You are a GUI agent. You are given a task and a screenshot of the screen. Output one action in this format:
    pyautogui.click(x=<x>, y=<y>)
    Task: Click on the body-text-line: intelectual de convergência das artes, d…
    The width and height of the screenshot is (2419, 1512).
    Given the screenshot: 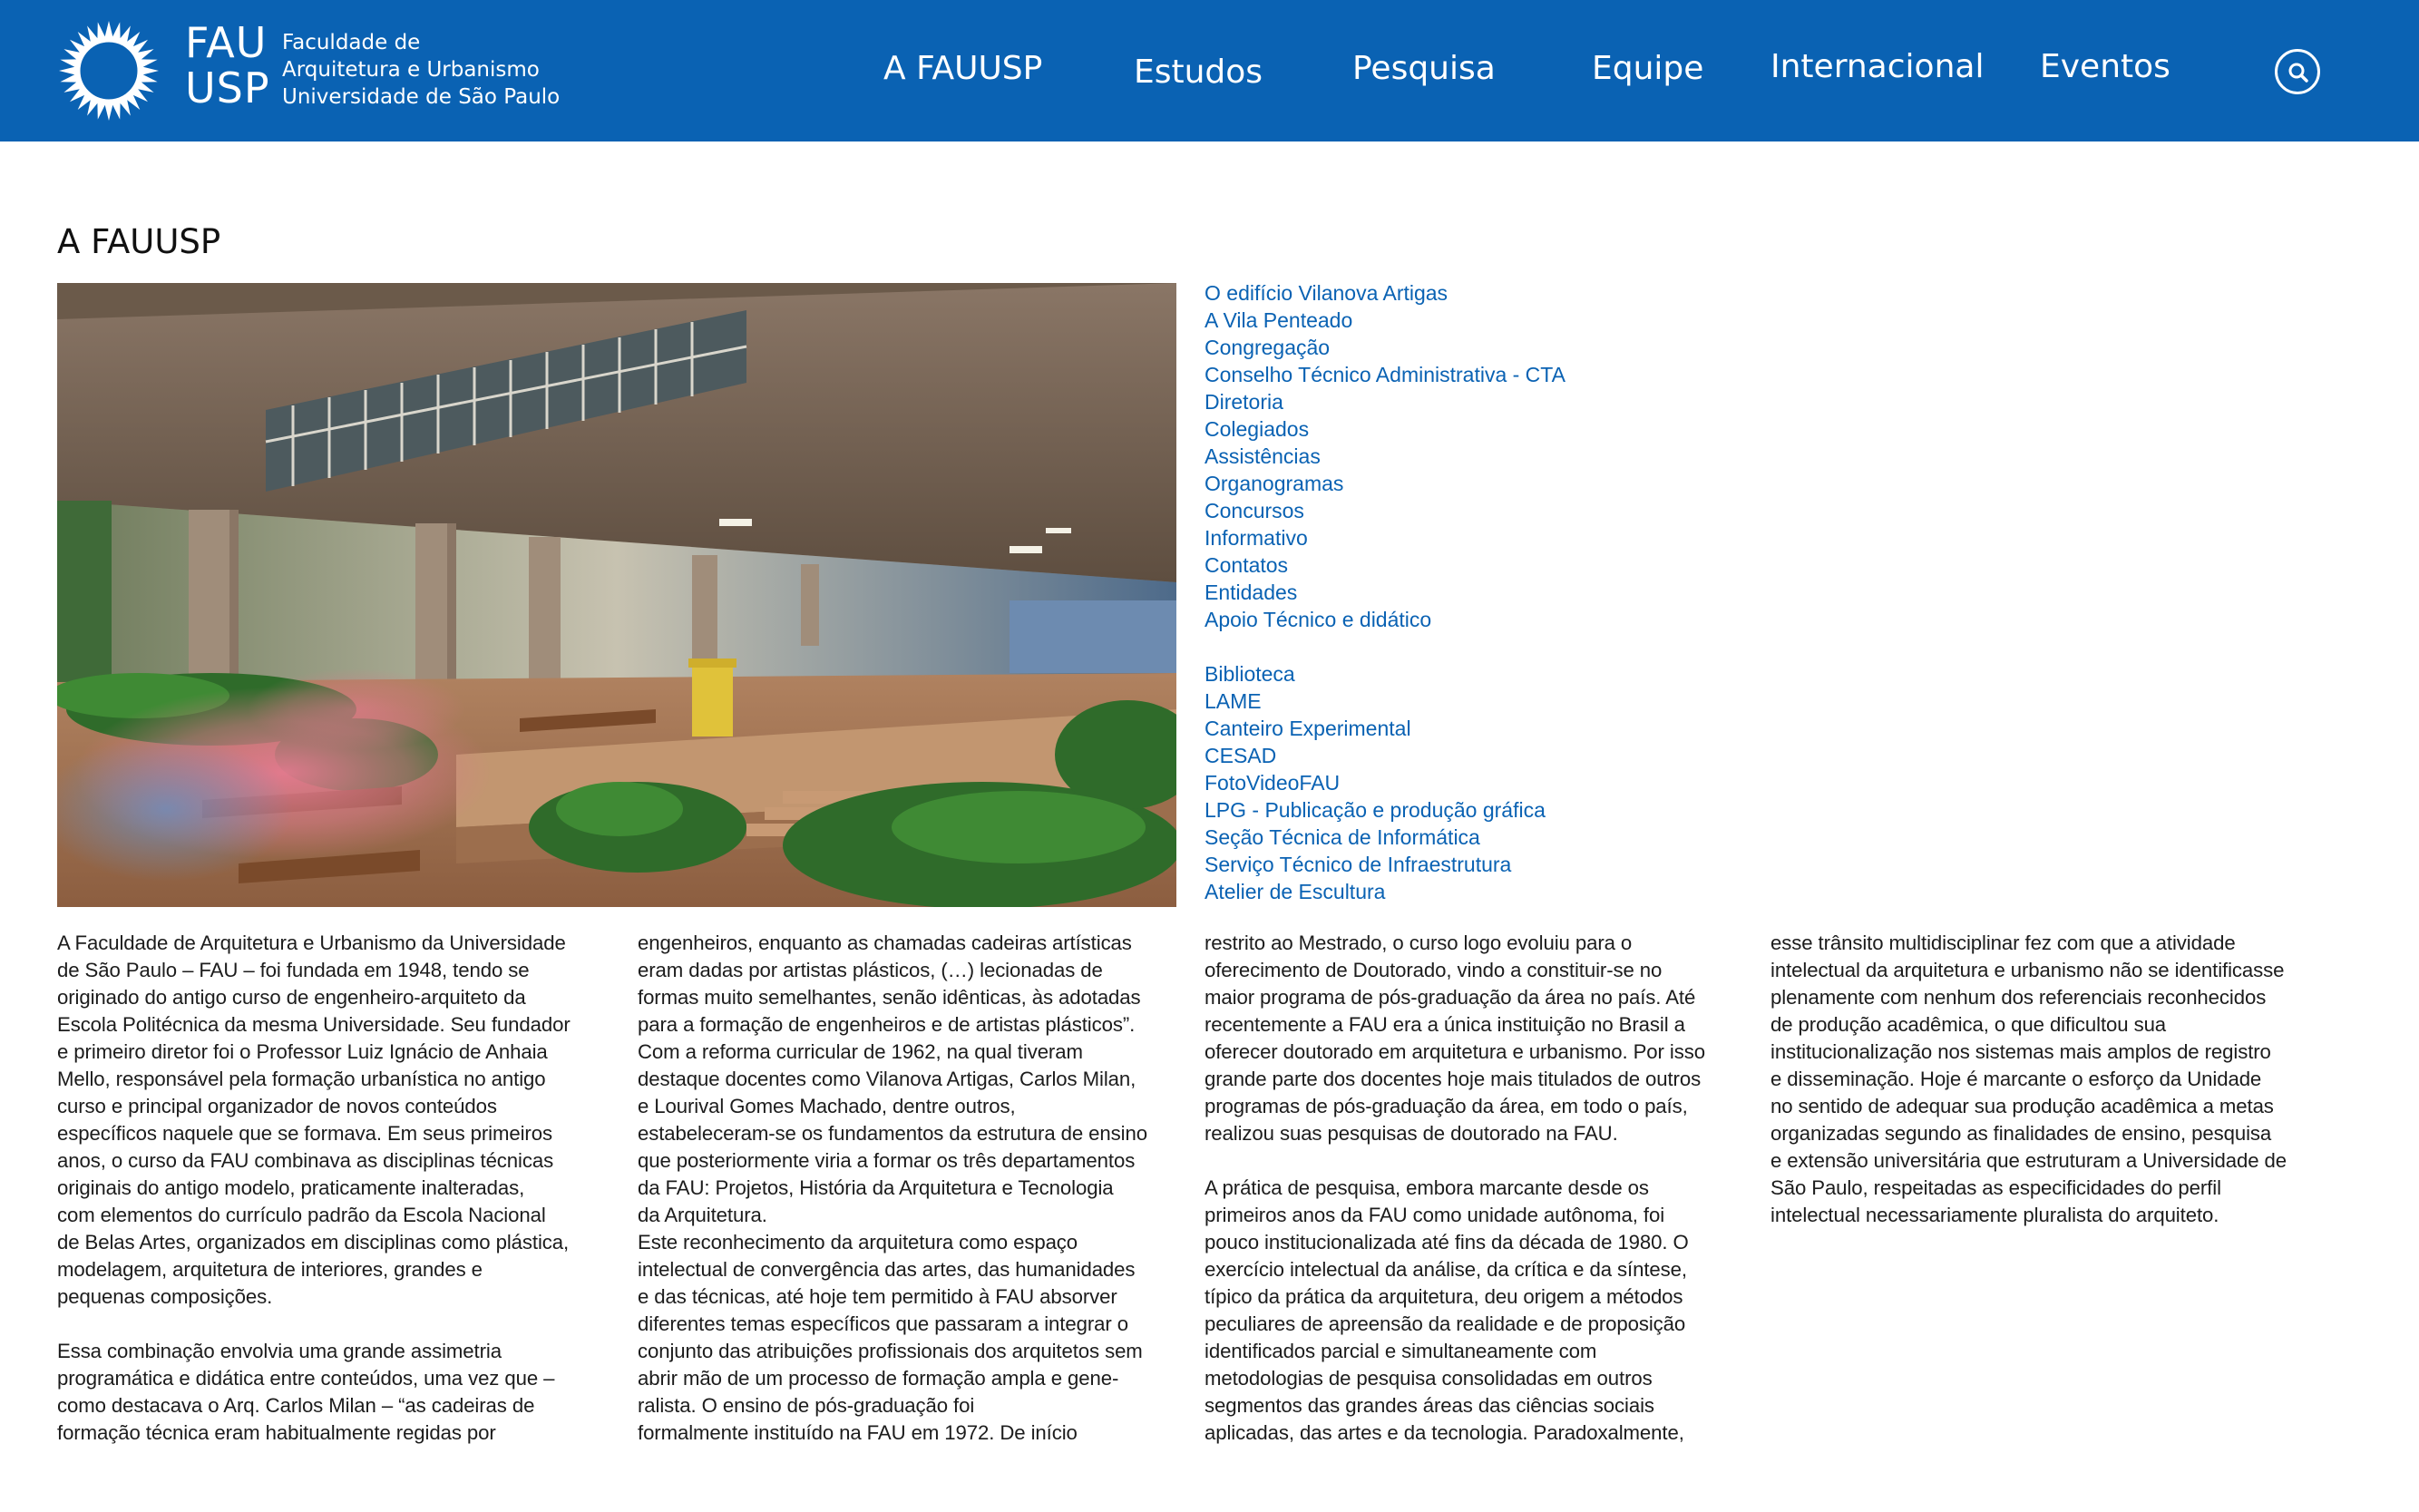 What is the action you would take?
    pyautogui.click(x=887, y=1269)
    